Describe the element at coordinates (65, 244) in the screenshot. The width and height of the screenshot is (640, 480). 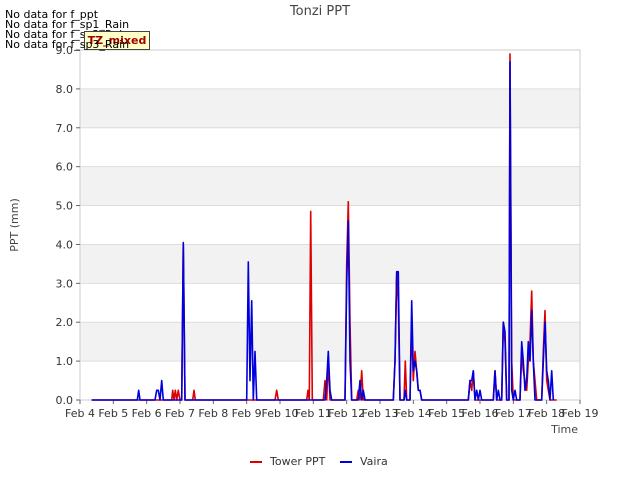
I see `y-tick-label: 4.0` at that location.